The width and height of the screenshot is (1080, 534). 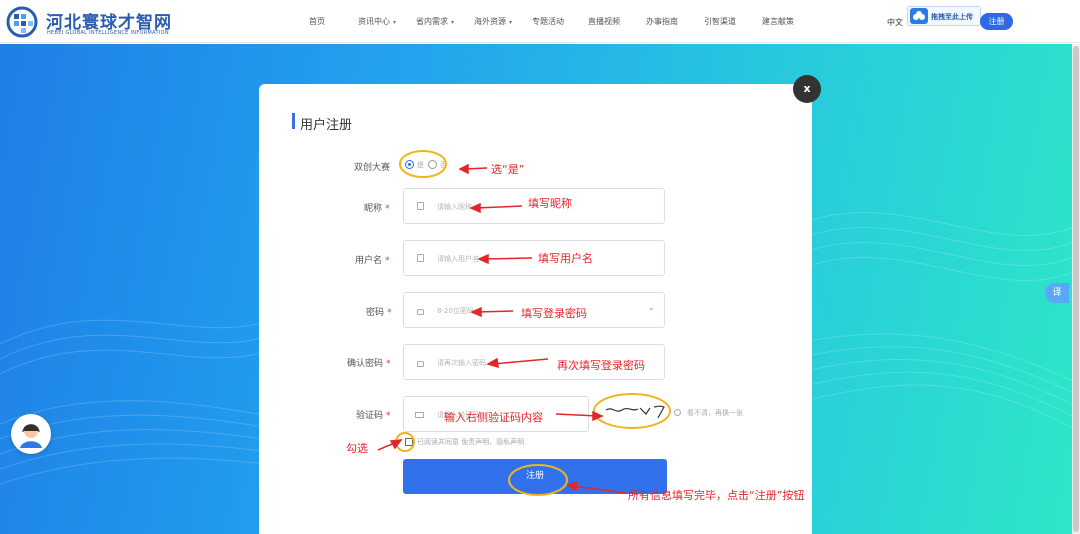 I want to click on register-nav-button: 注册, so click(x=996, y=21).